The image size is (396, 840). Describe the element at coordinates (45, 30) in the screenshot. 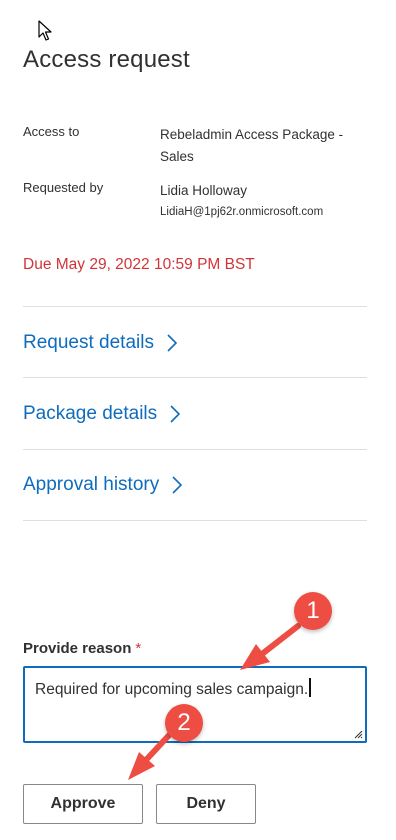

I see `mouse-pointer-icon` at that location.